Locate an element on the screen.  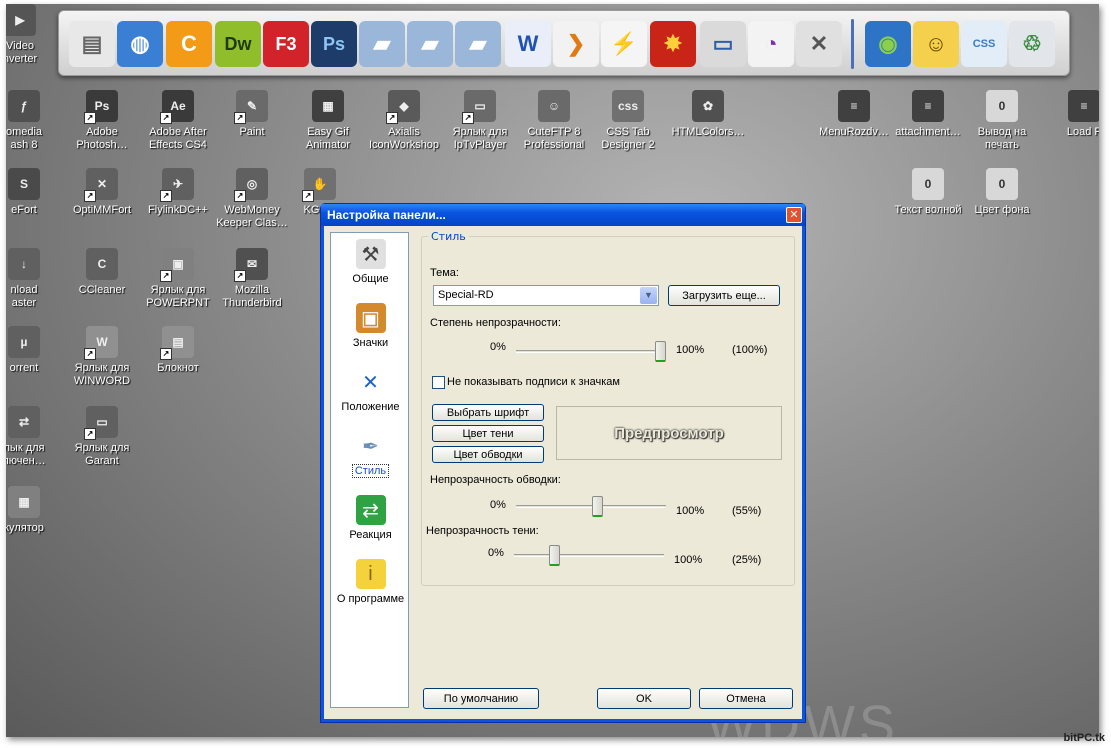
opacity-slider-track is located at coordinates (591, 351).